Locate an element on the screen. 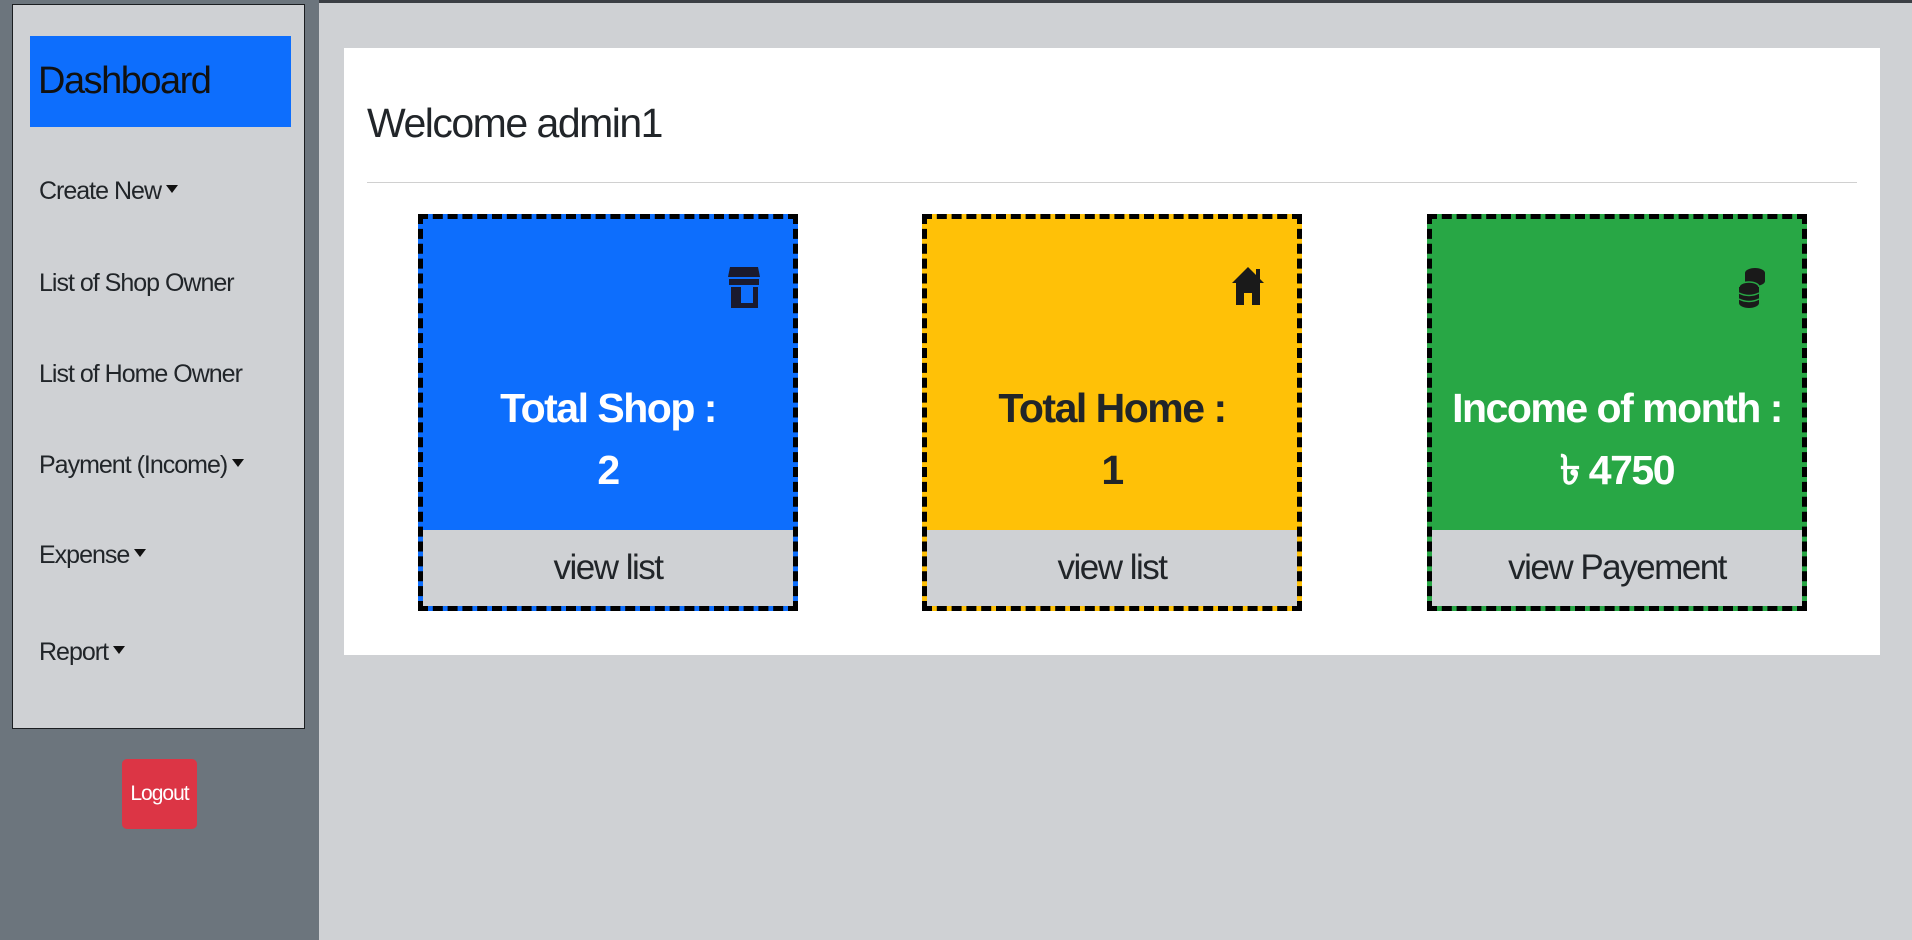 Image resolution: width=1912 pixels, height=940 pixels. card-value: ৳ 4750 is located at coordinates (1617, 470).